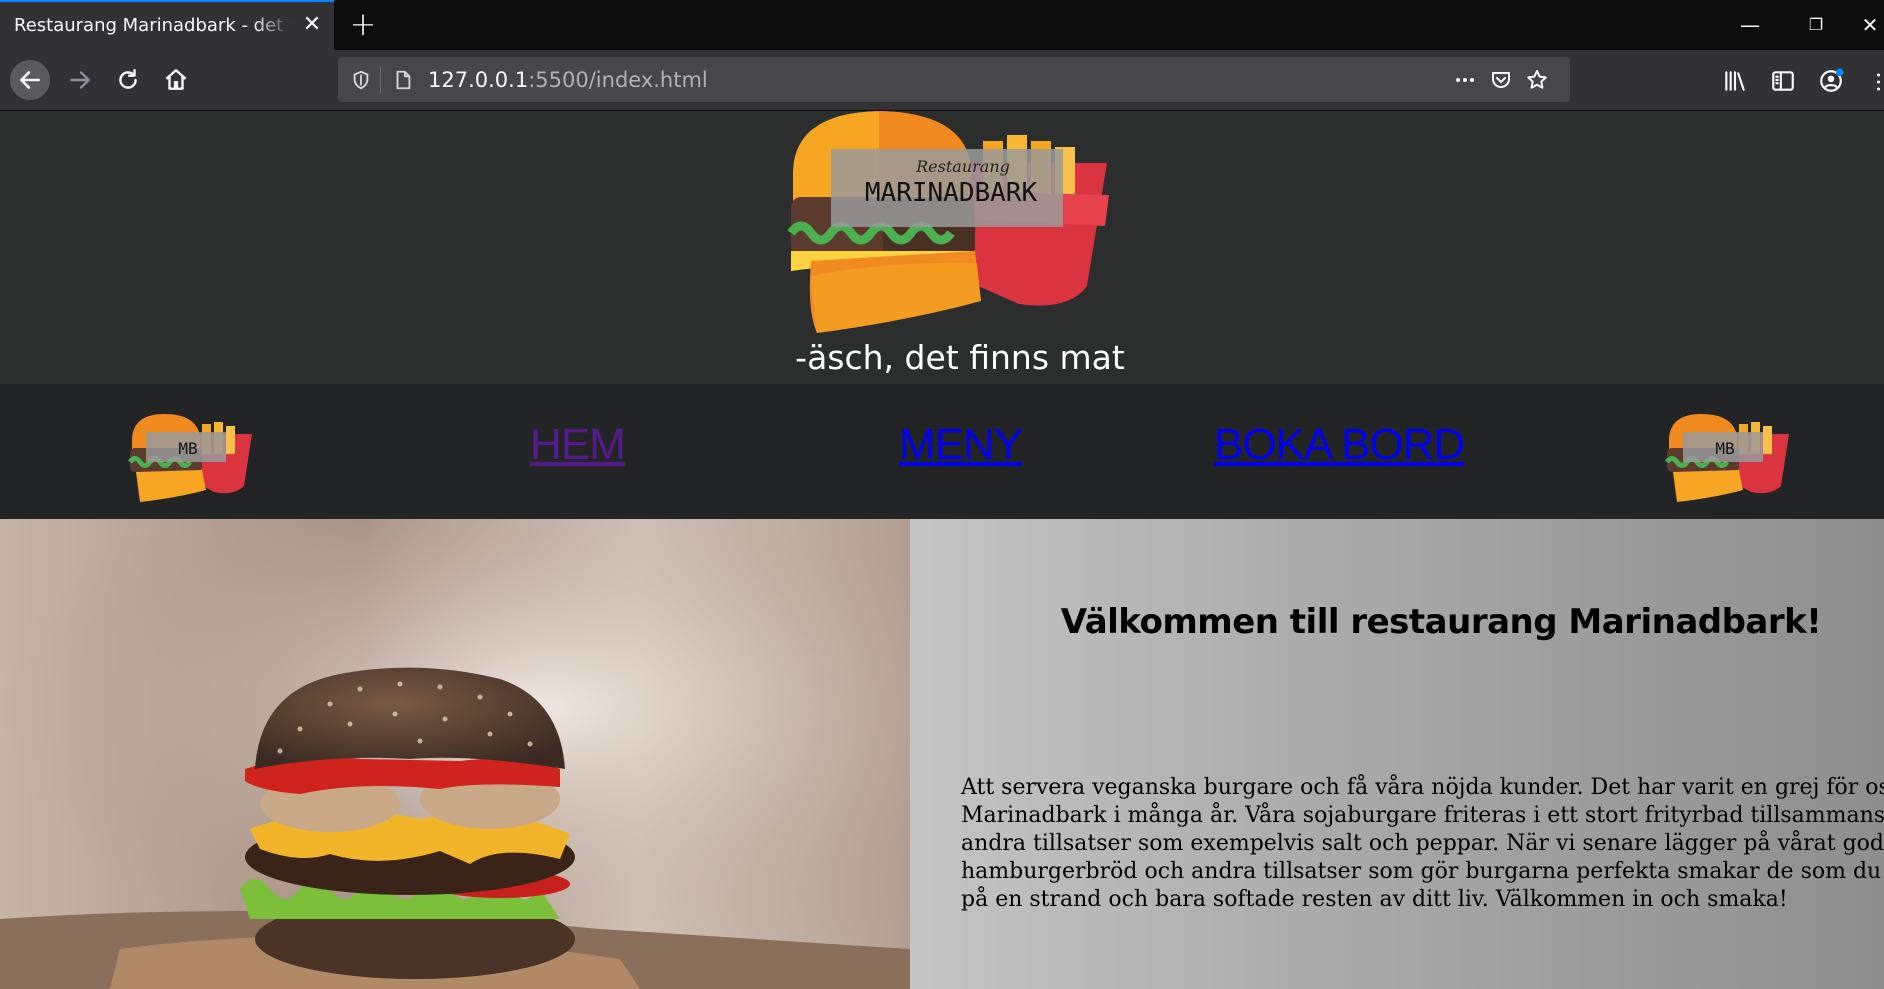  I want to click on url-text: 127.0.0.1:5500/index.html, so click(568, 80).